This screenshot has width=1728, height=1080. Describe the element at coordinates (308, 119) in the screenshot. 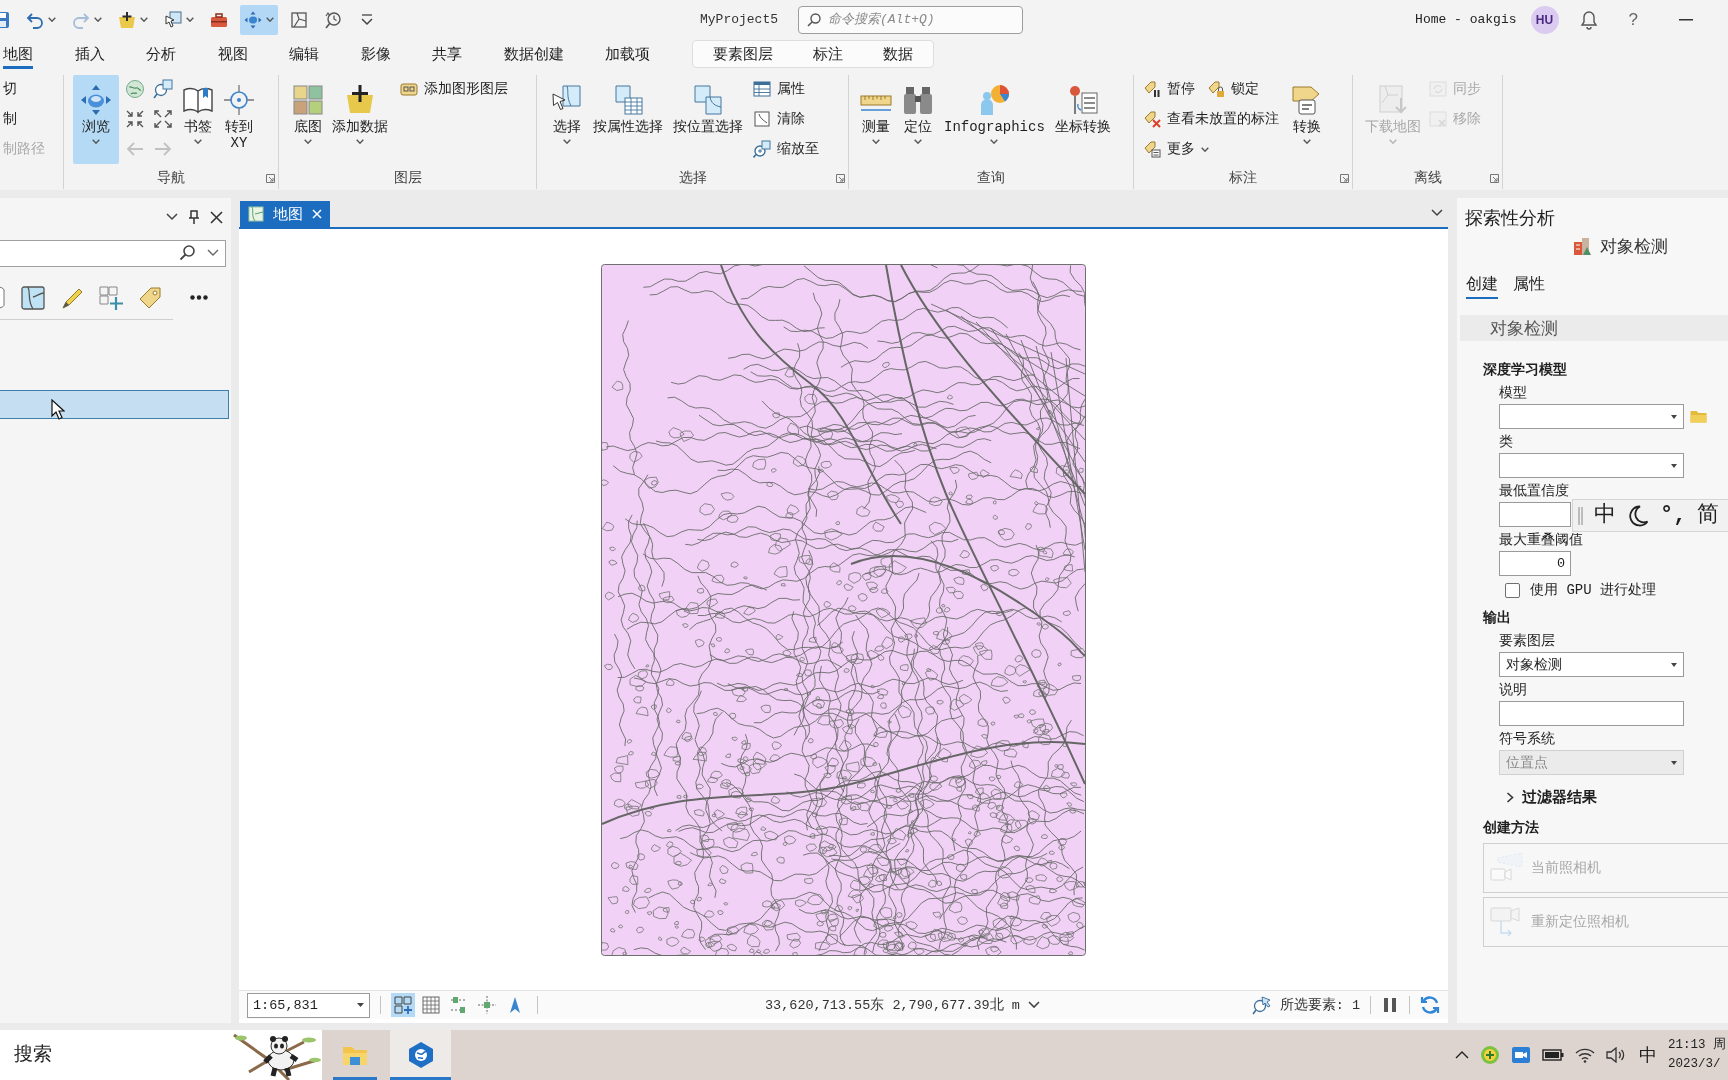

I see `basemap-button: 底图` at that location.